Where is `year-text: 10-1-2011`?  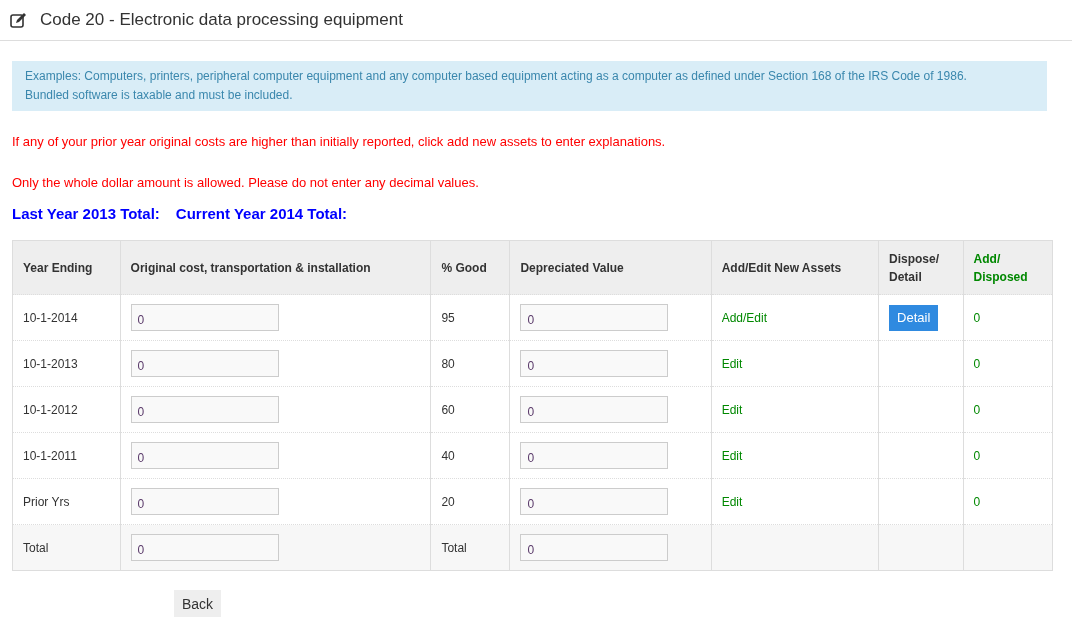
year-text: 10-1-2011 is located at coordinates (50, 455).